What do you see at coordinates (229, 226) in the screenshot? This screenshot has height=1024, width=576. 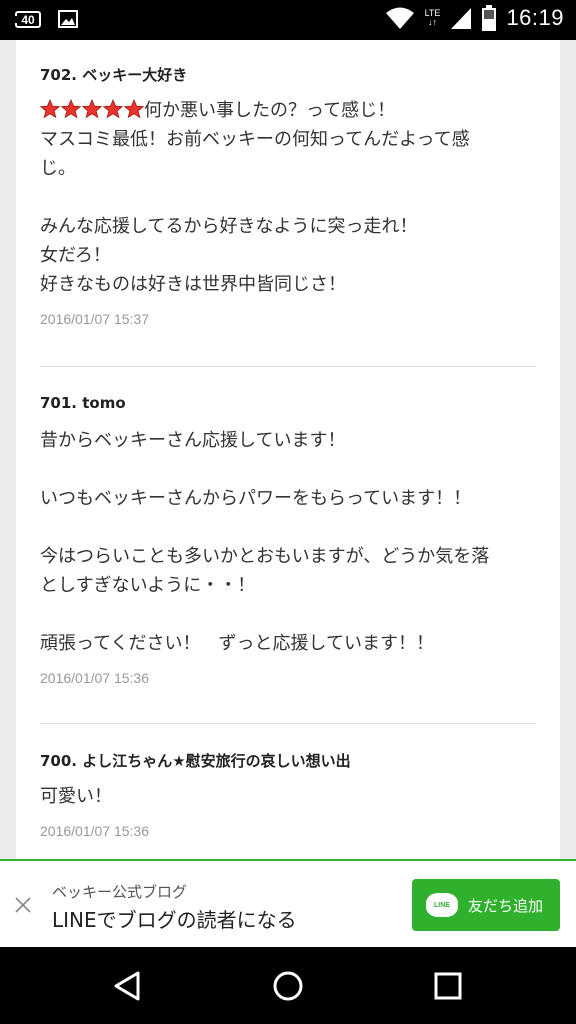 I see `comment-line: みんな応援してるから好きなように突っ走れ！` at bounding box center [229, 226].